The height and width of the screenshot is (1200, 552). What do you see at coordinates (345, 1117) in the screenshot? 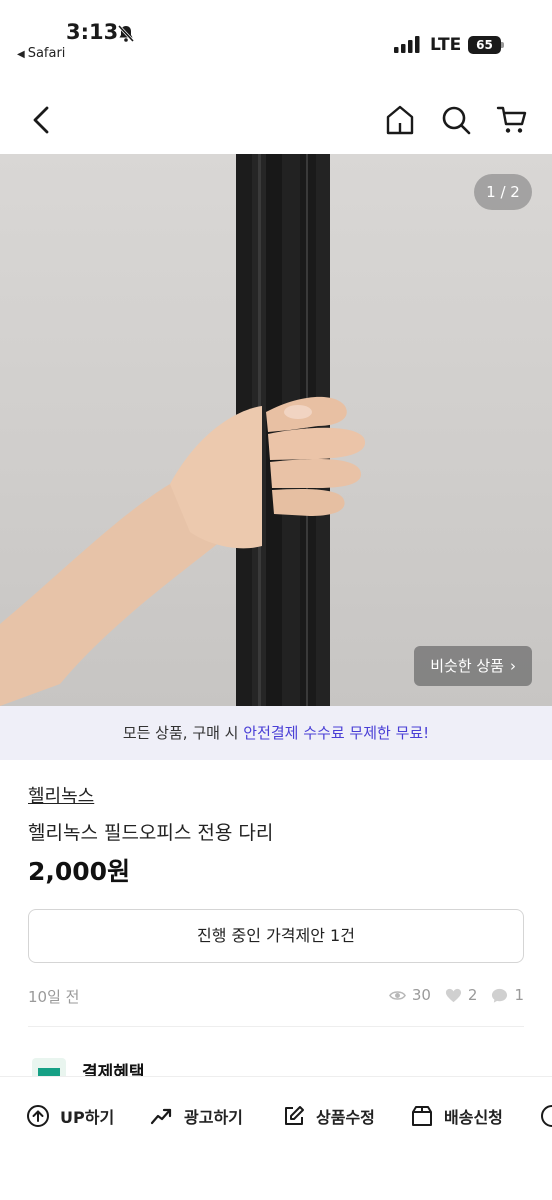
I see `edit-product-label: 상품수정` at bounding box center [345, 1117].